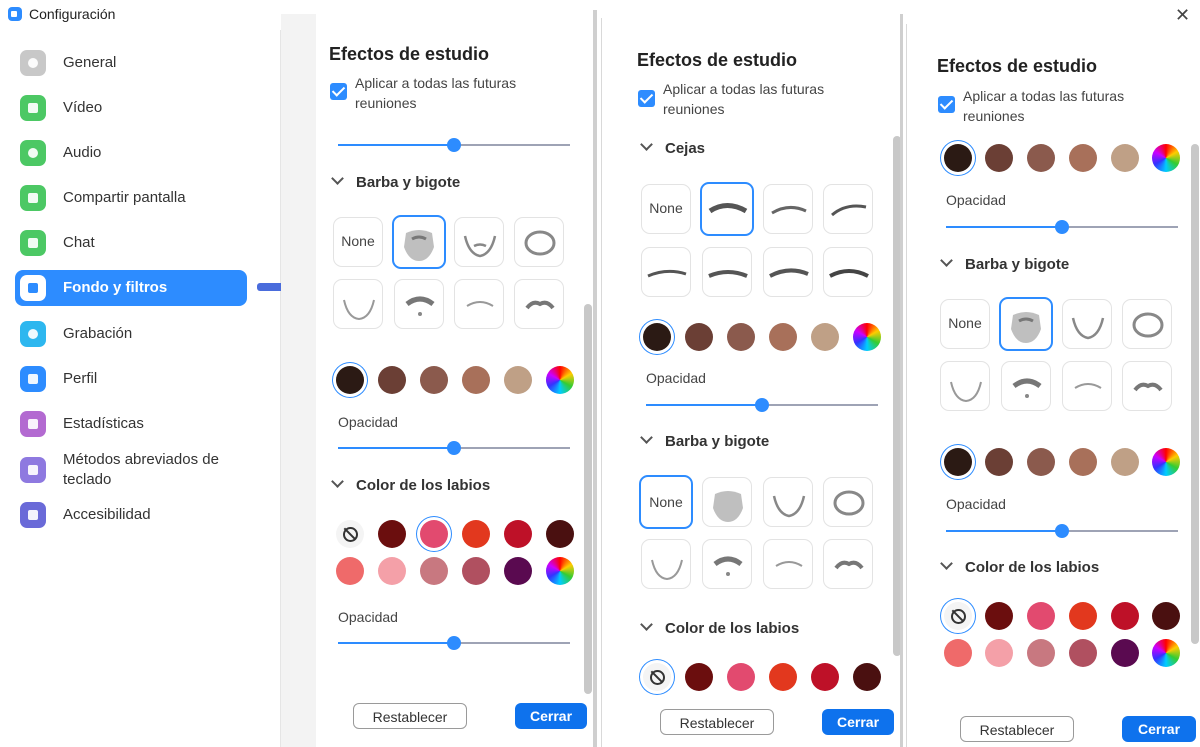  What do you see at coordinates (131, 153) in the screenshot?
I see `sidebar-item-audio: Audio` at bounding box center [131, 153].